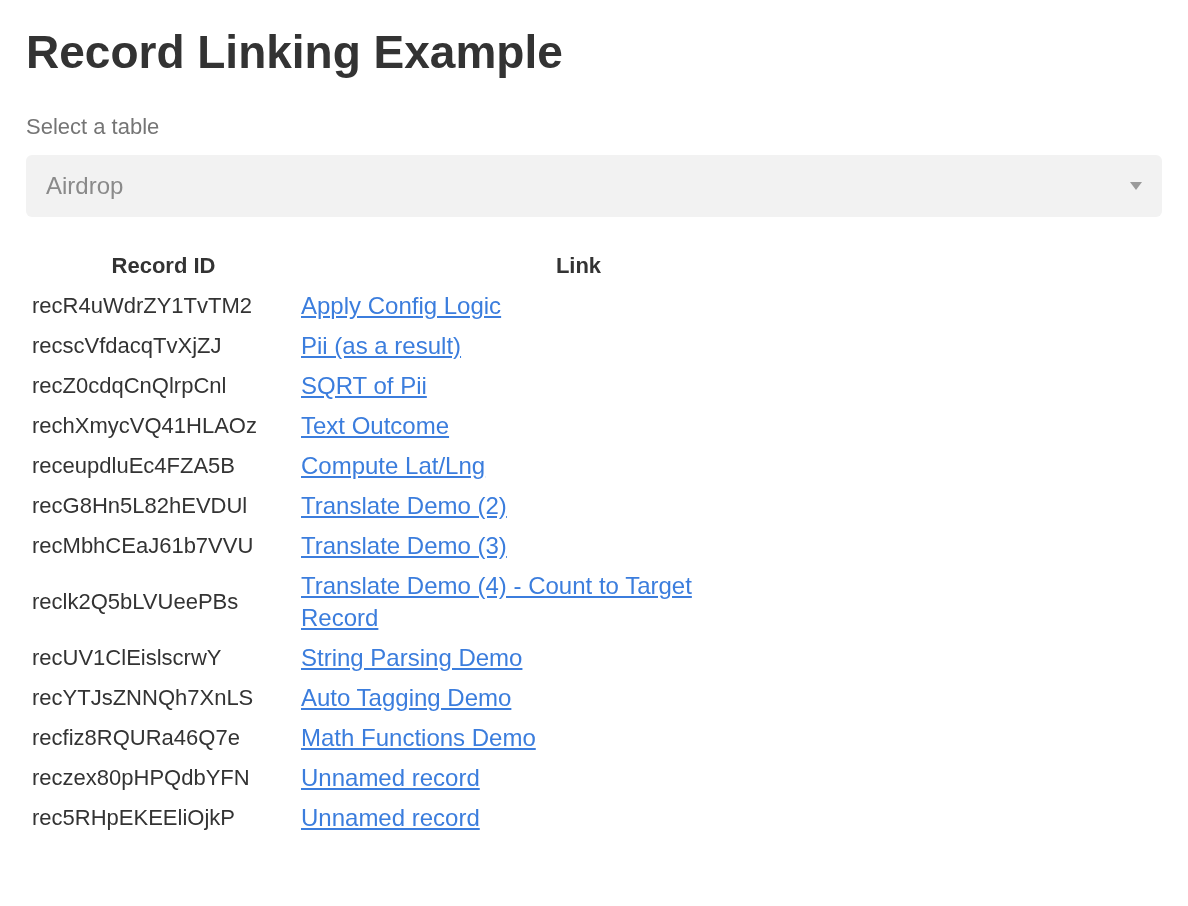  What do you see at coordinates (127, 657) in the screenshot?
I see `record-id: recUV1ClEislscrwY` at bounding box center [127, 657].